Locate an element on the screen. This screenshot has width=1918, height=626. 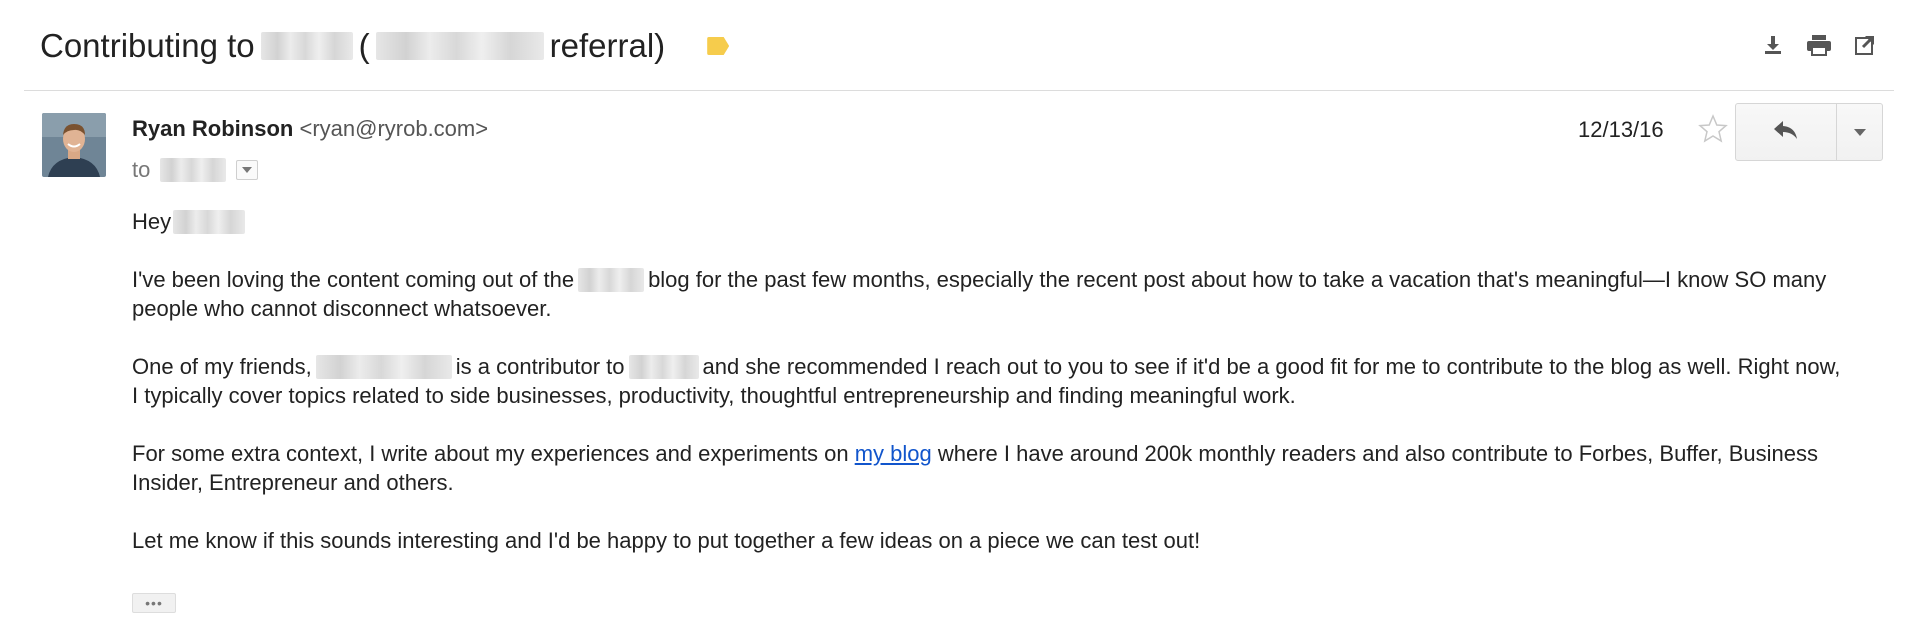
subject-prefix: Contributing to is located at coordinates (147, 45).